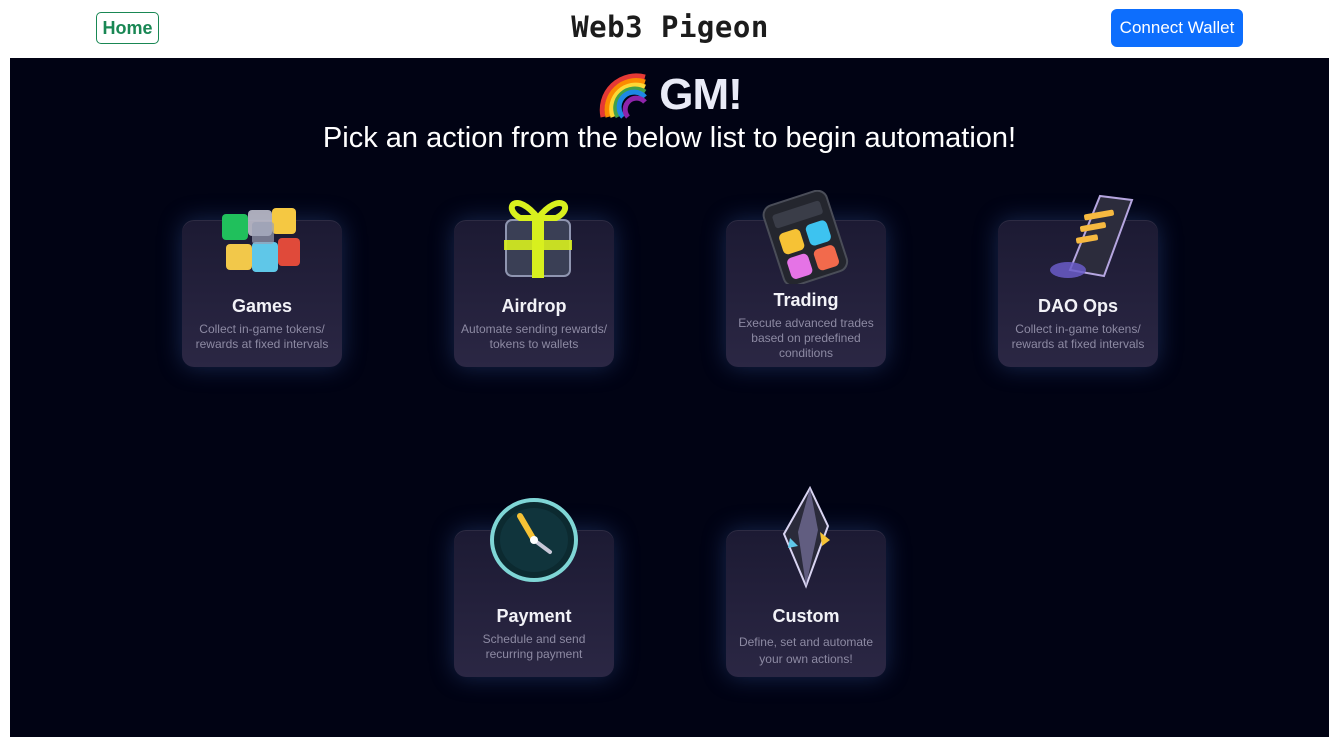  What do you see at coordinates (806, 616) in the screenshot?
I see `card-title: Custom` at bounding box center [806, 616].